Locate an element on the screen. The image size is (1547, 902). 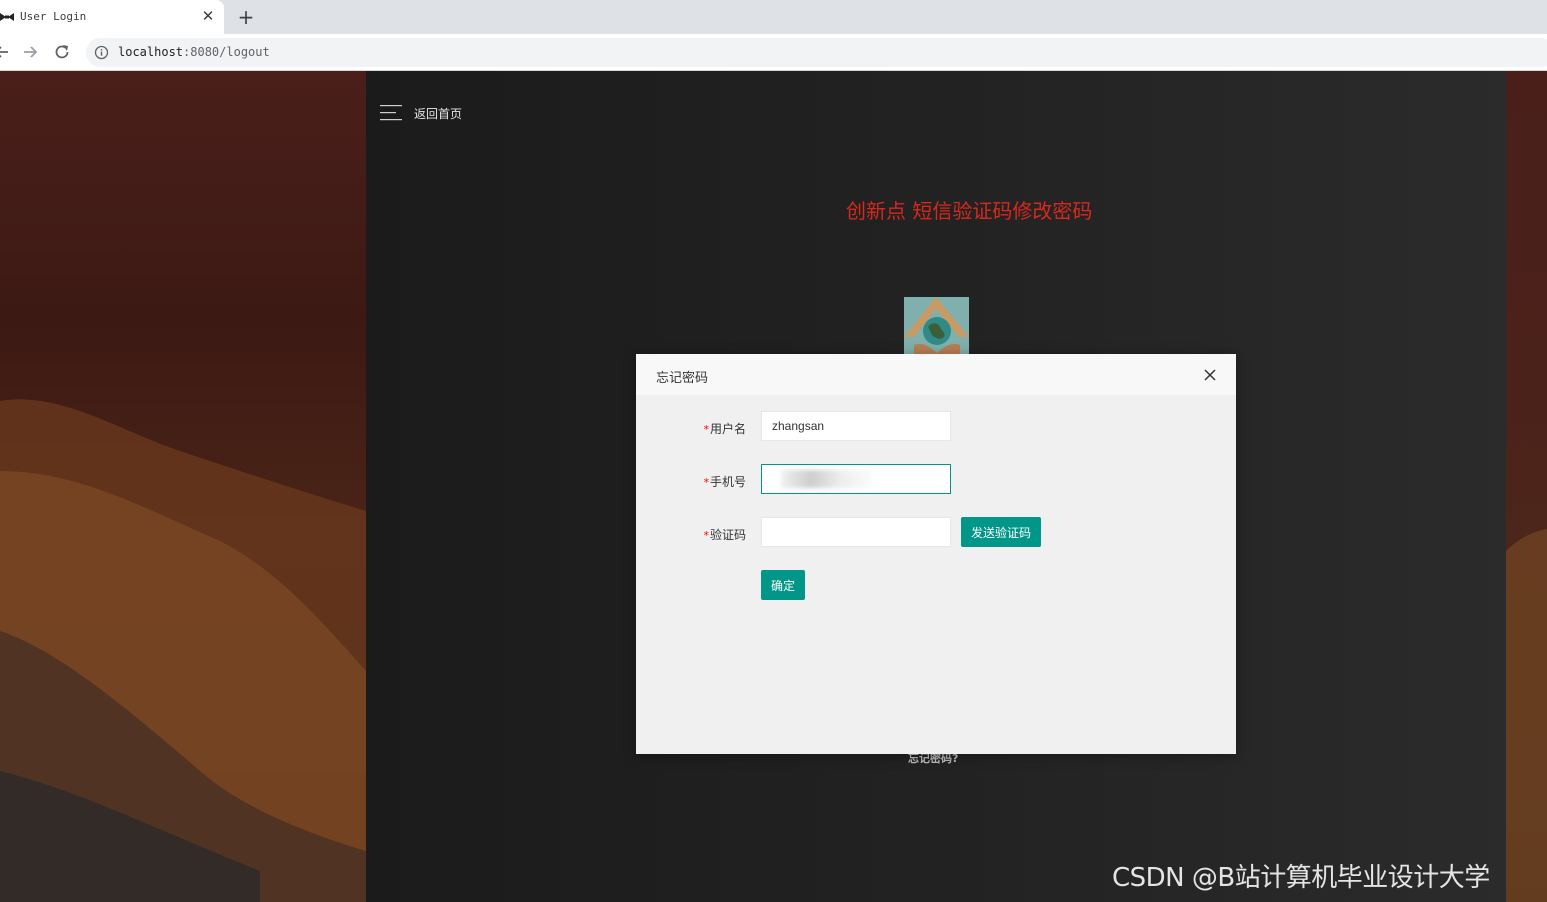
username-row: *用户名 is located at coordinates (936, 426).